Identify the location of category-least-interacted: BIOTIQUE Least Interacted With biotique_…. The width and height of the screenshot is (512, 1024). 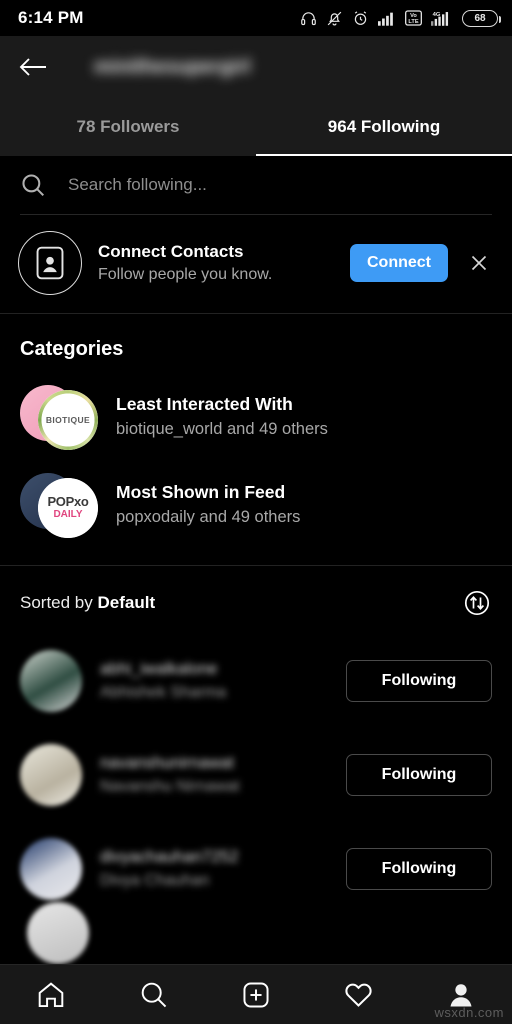
(256, 419).